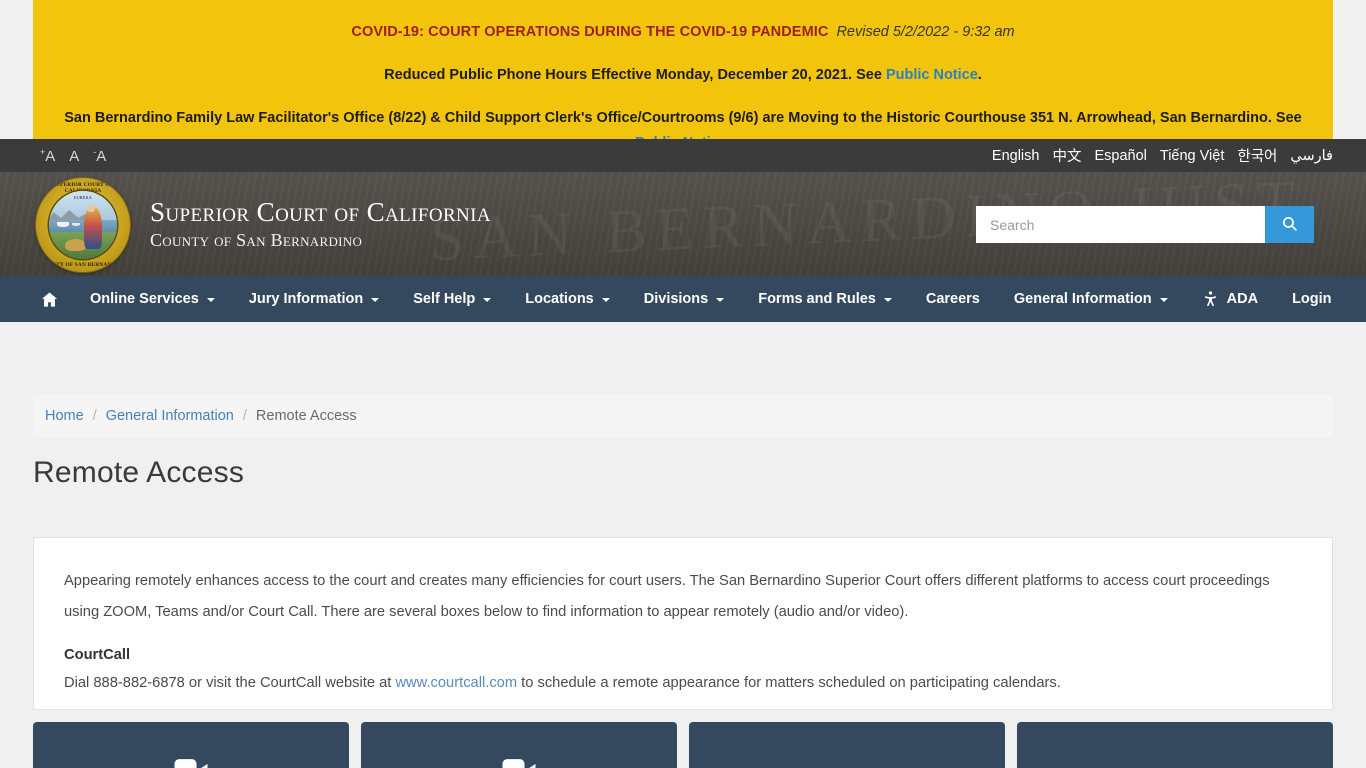 This screenshot has width=1366, height=768. I want to click on courtcall-heading: CourtCall, so click(97, 655).